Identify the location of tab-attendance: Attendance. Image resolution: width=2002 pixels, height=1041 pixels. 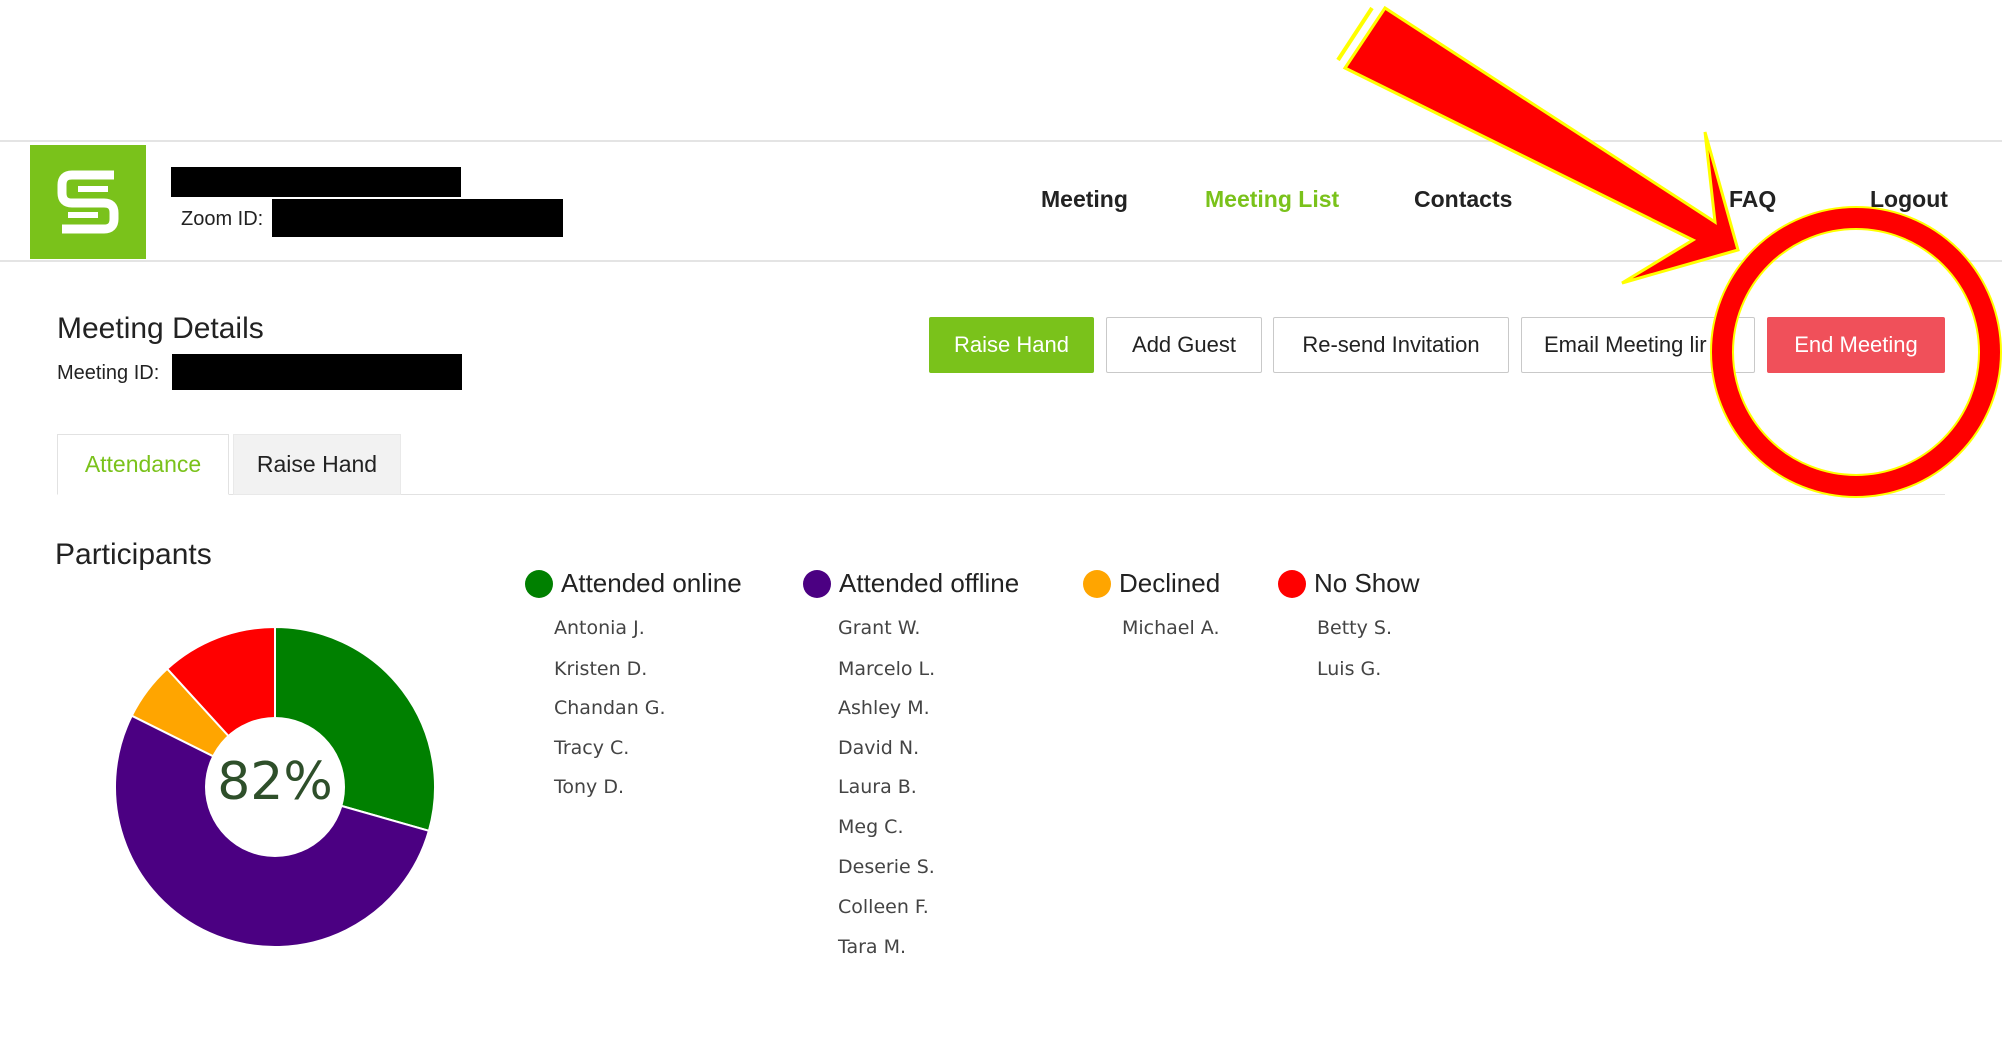
(143, 464).